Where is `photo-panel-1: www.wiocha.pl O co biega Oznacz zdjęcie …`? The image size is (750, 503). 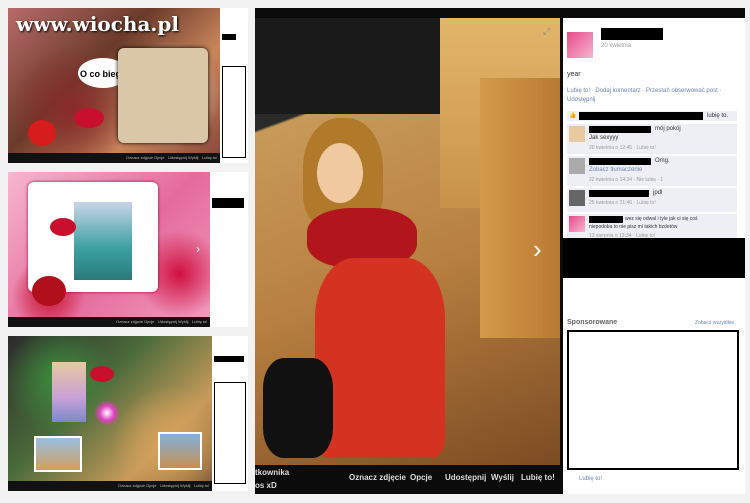
photo-panel-1: www.wiocha.pl O co biega Oznacz zdjęcie … is located at coordinates (128, 85).